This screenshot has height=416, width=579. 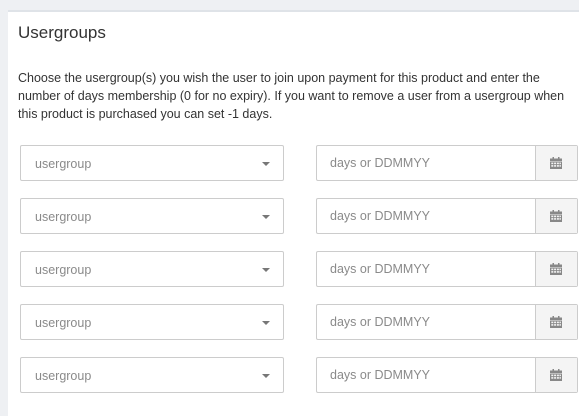 What do you see at coordinates (299, 163) in the screenshot?
I see `usergroup-row-1: usergroup` at bounding box center [299, 163].